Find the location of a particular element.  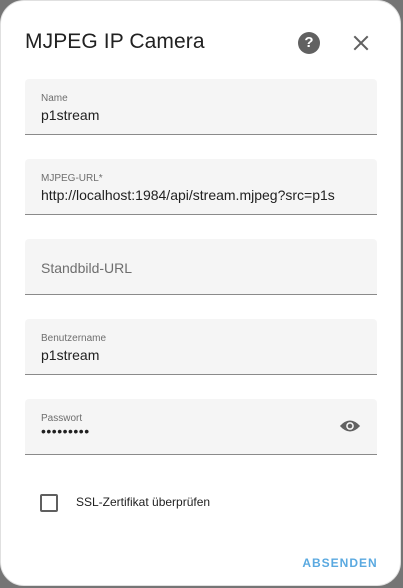

still-image-url-field: Standbild-URL is located at coordinates (201, 267).